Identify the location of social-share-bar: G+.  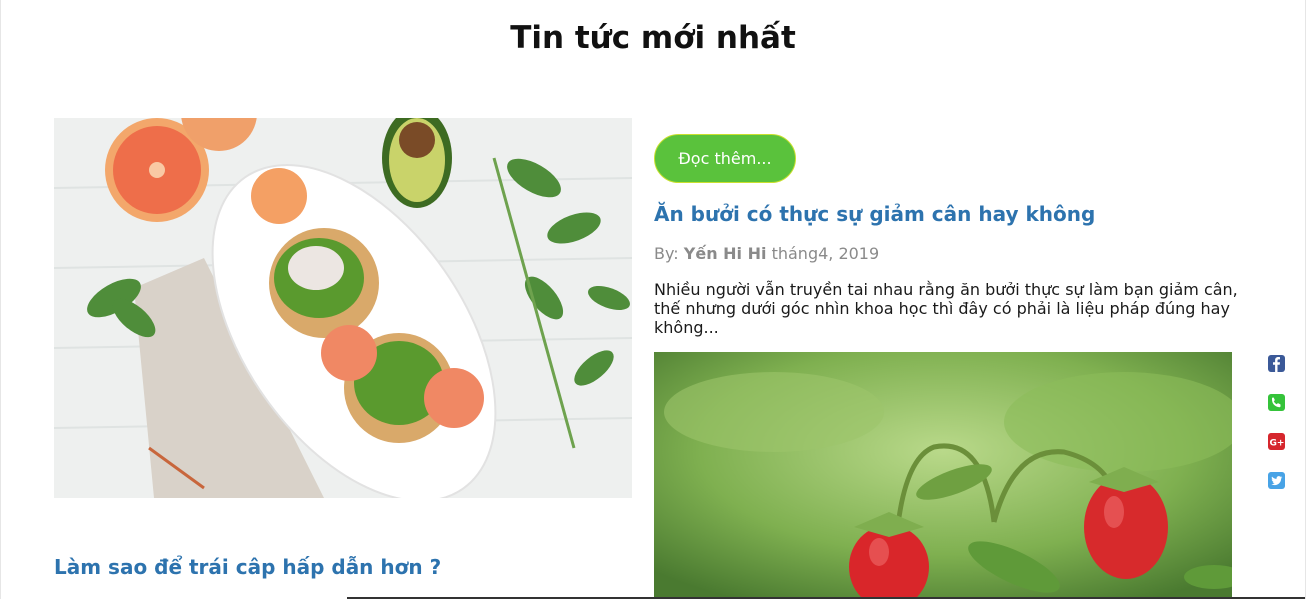
(1277, 433).